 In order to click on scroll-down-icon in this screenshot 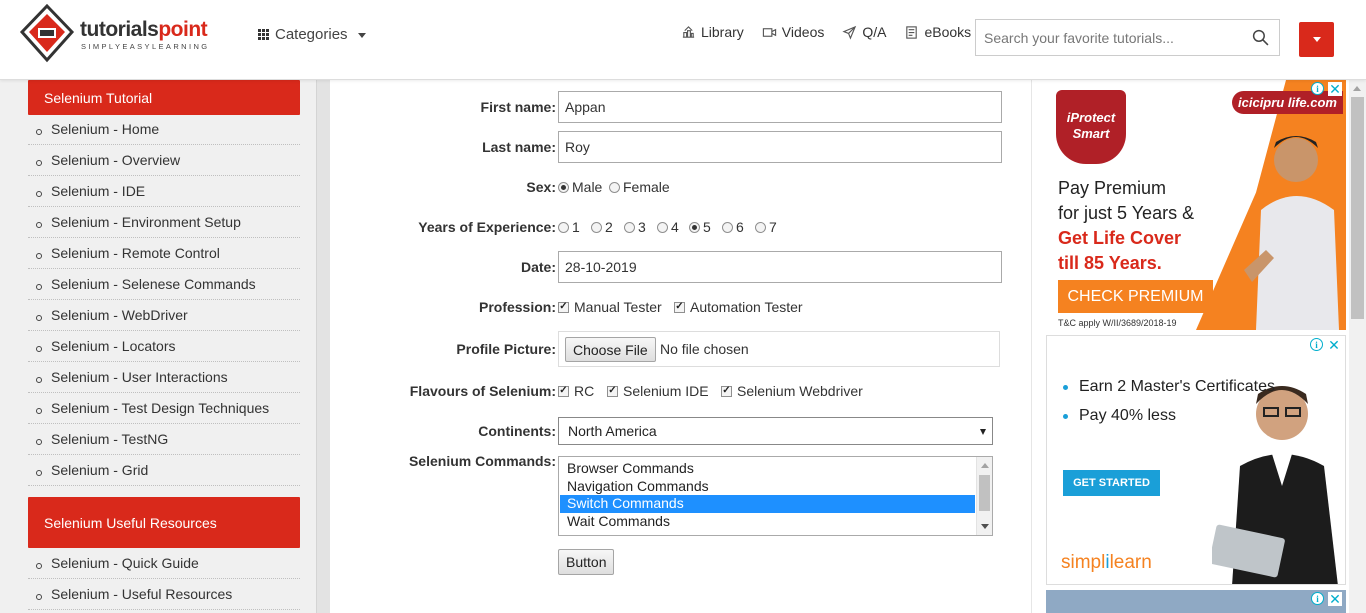, I will do `click(985, 526)`.